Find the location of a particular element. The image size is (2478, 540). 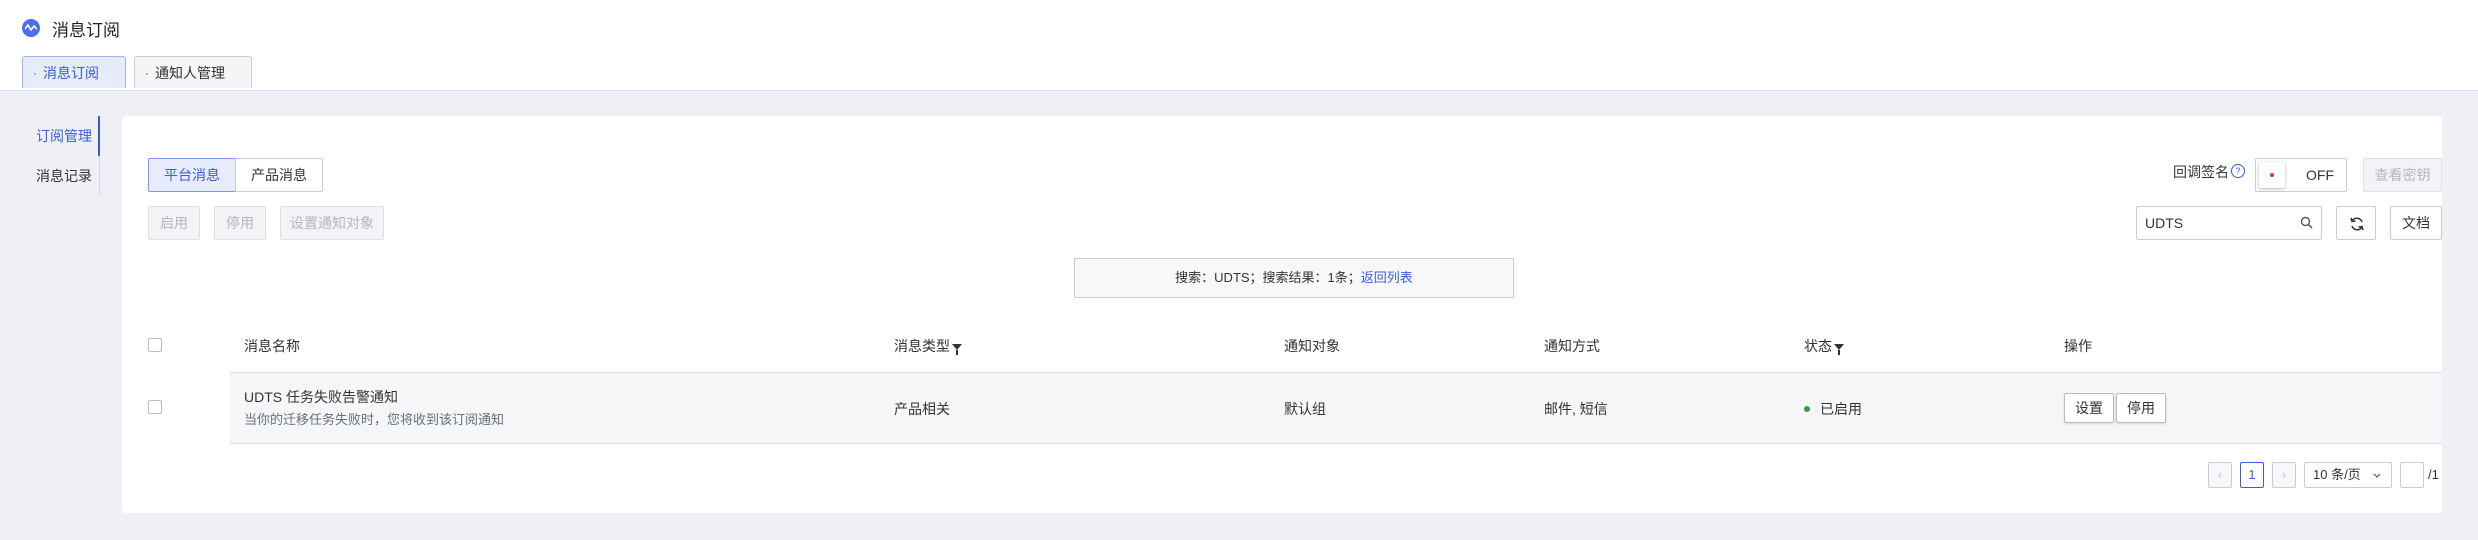

segment-platform-messages: 平台消息 is located at coordinates (192, 175).